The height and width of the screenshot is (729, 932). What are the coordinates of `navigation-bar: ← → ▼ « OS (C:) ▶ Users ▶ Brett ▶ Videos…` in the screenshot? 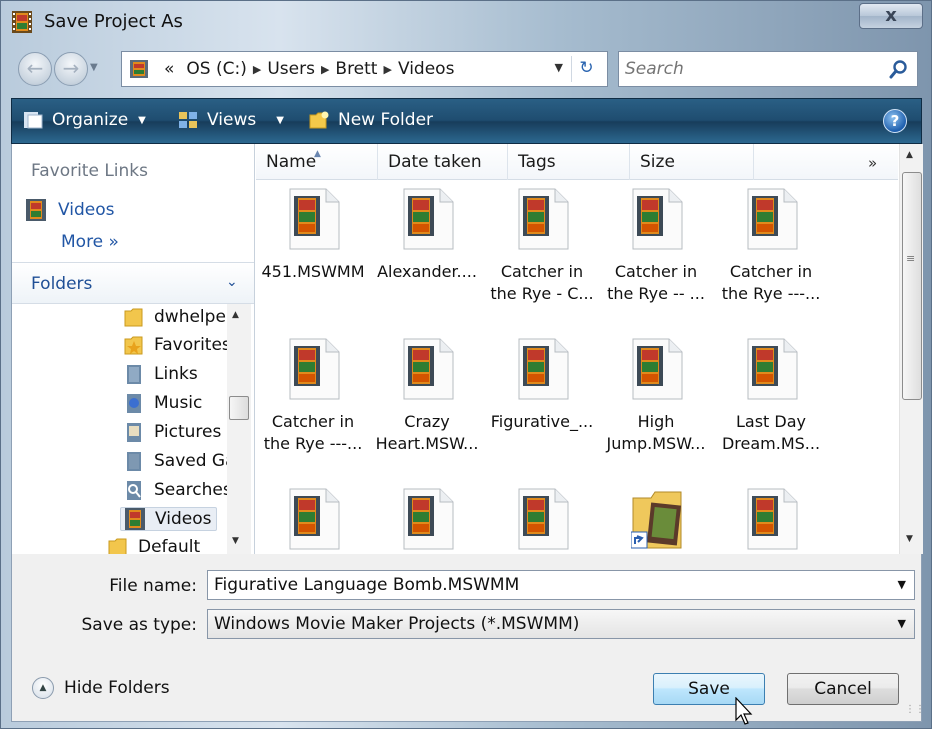 It's located at (466, 70).